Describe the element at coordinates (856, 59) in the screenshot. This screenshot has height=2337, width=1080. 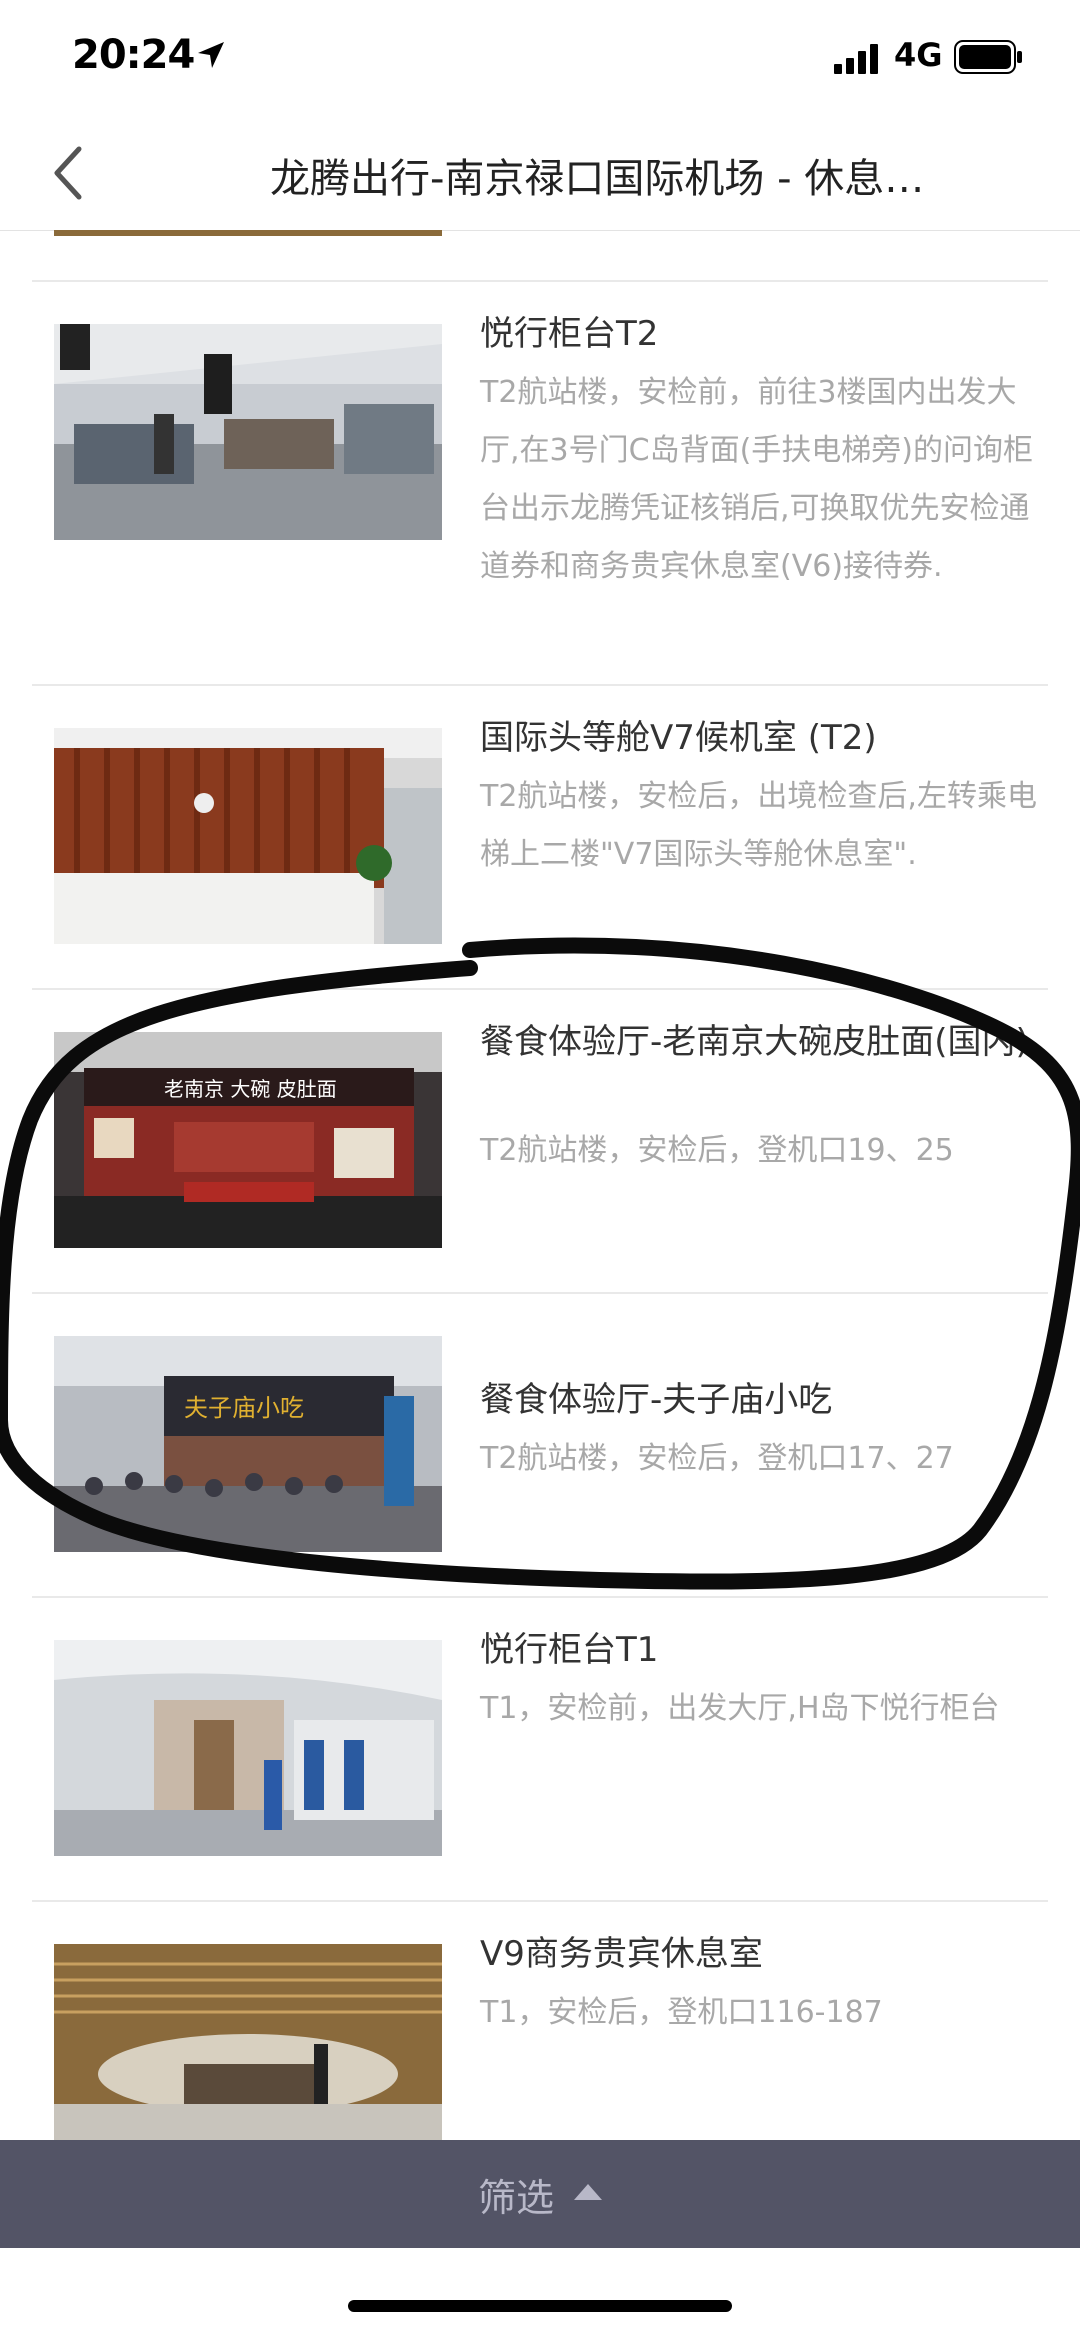
I see `signal-icon` at that location.